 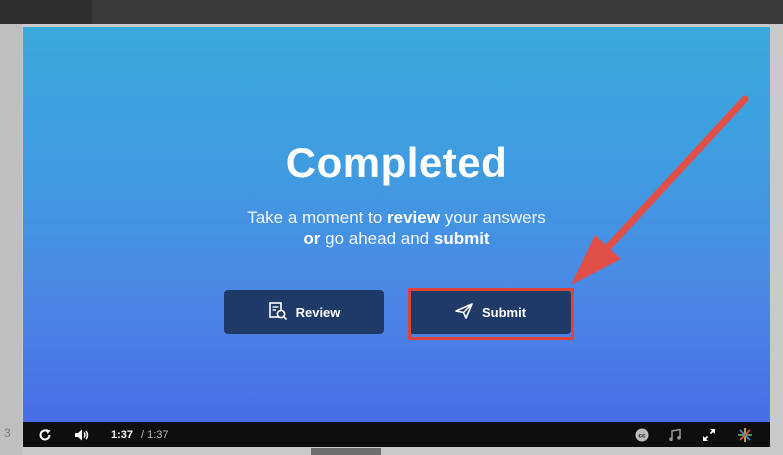 I want to click on left-margin, so click(x=11, y=239).